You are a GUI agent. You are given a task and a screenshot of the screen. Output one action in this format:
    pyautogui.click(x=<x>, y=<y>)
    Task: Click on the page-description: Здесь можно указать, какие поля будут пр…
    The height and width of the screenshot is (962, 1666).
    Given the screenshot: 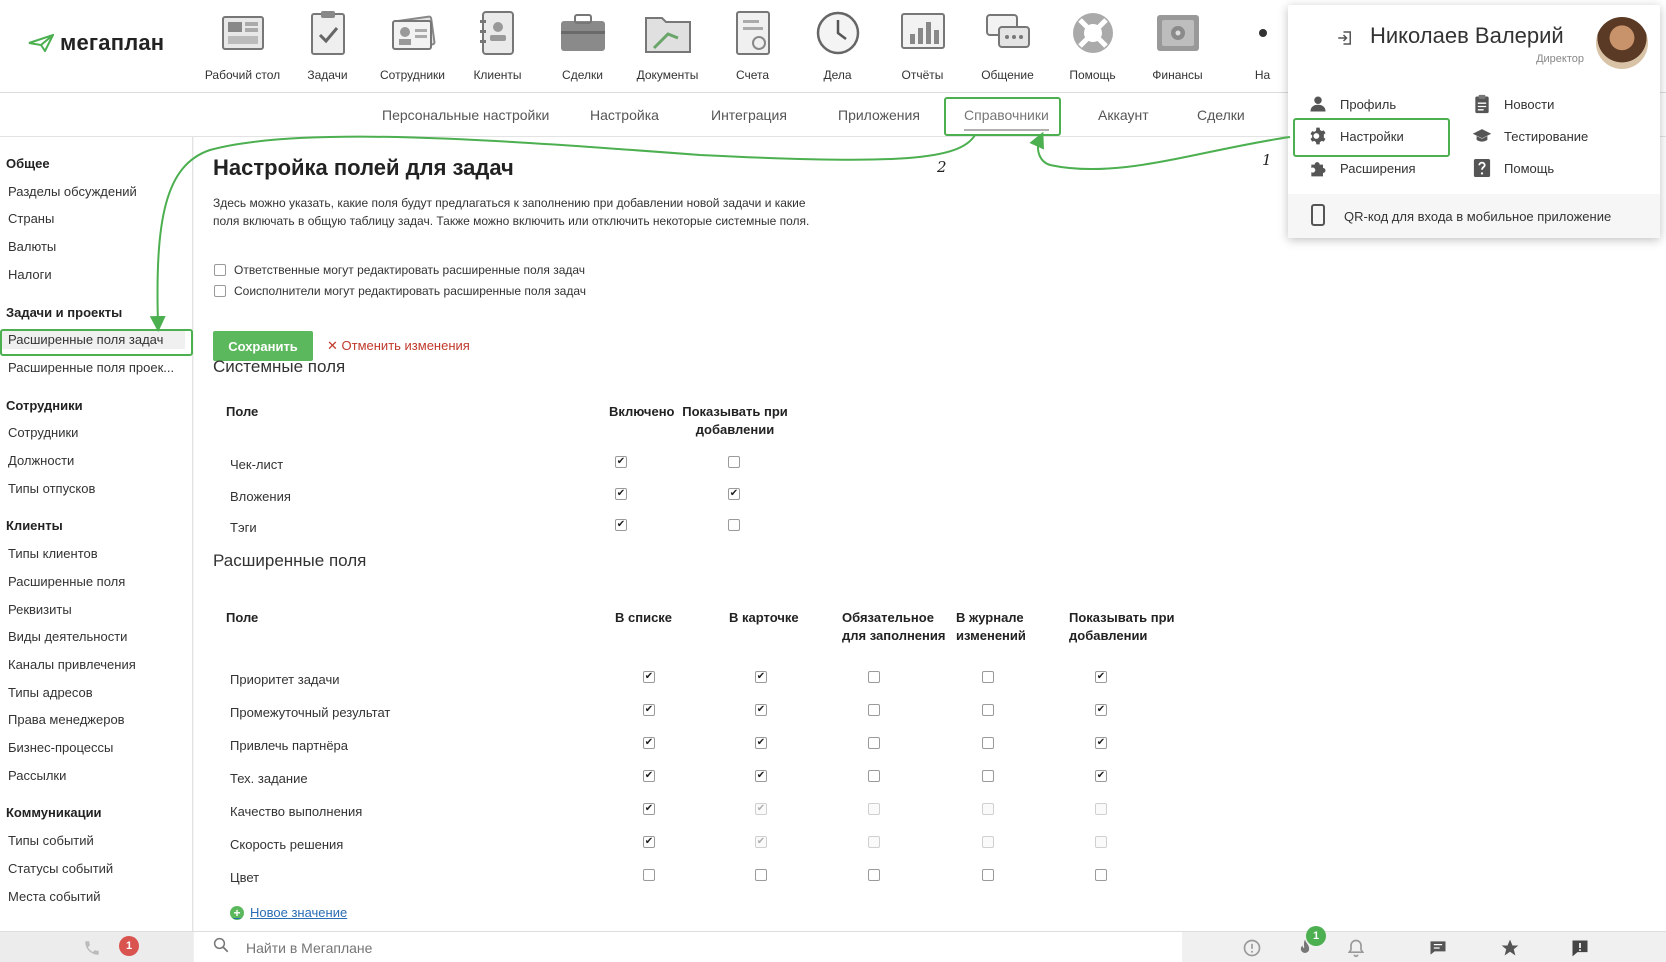 What is the action you would take?
    pyautogui.click(x=511, y=212)
    